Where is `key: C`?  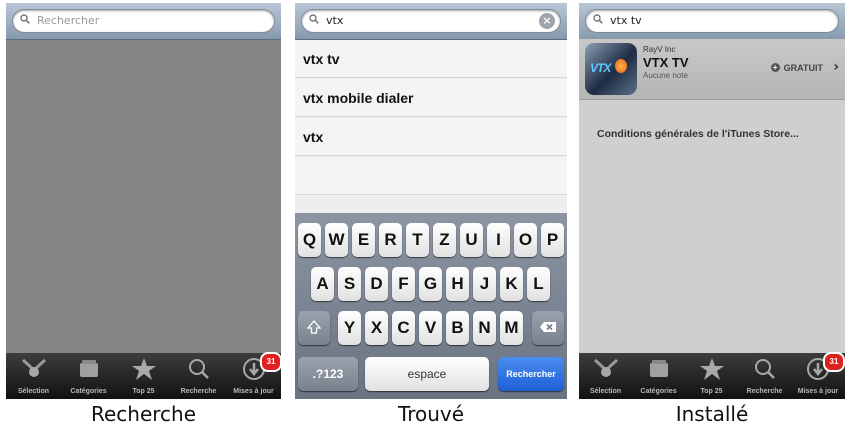
key: C is located at coordinates (403, 328).